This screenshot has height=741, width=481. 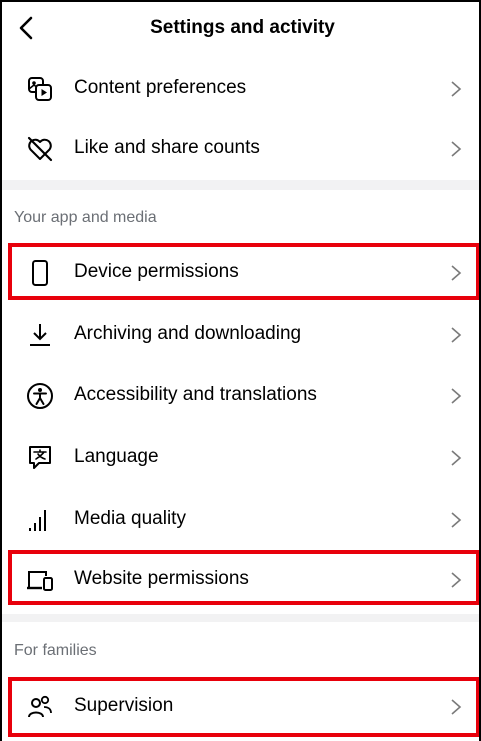 I want to click on phone-icon, so click(x=40, y=273).